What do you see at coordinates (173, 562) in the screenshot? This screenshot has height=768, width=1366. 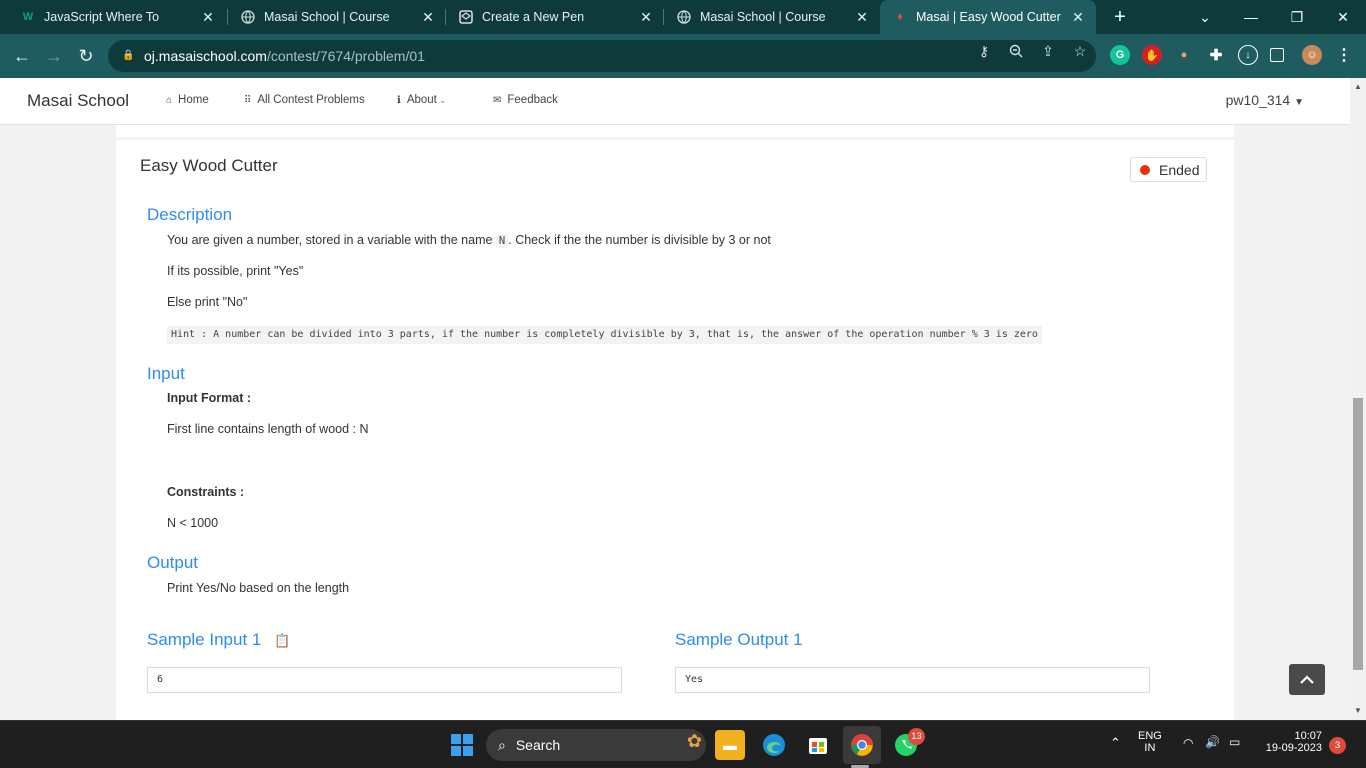 I see `output-heading: Output` at bounding box center [173, 562].